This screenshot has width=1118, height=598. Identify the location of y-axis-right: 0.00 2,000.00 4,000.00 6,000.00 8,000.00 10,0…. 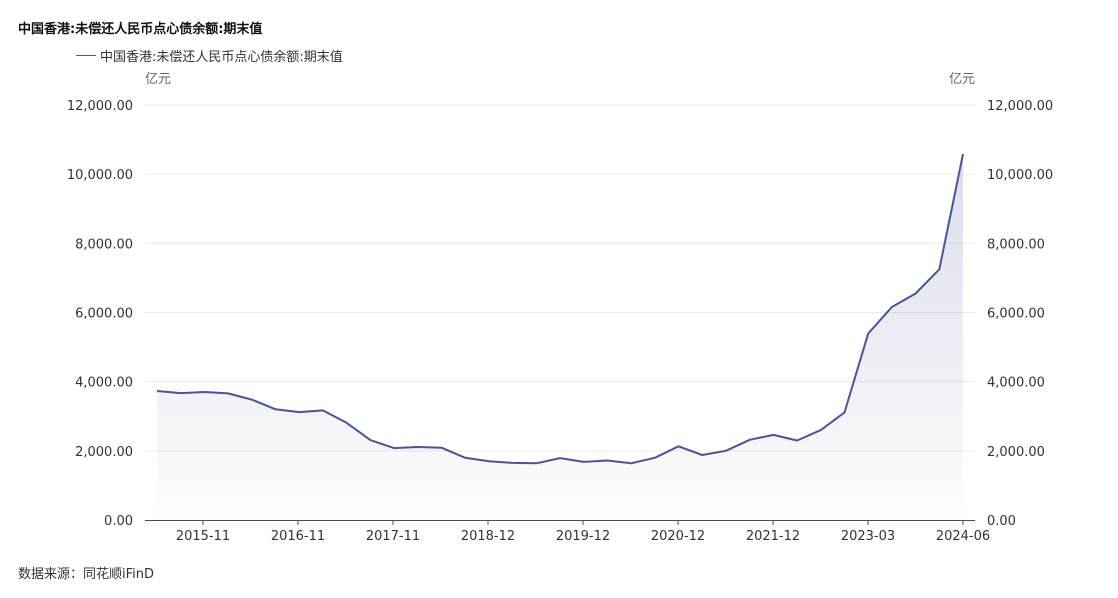
(1020, 314).